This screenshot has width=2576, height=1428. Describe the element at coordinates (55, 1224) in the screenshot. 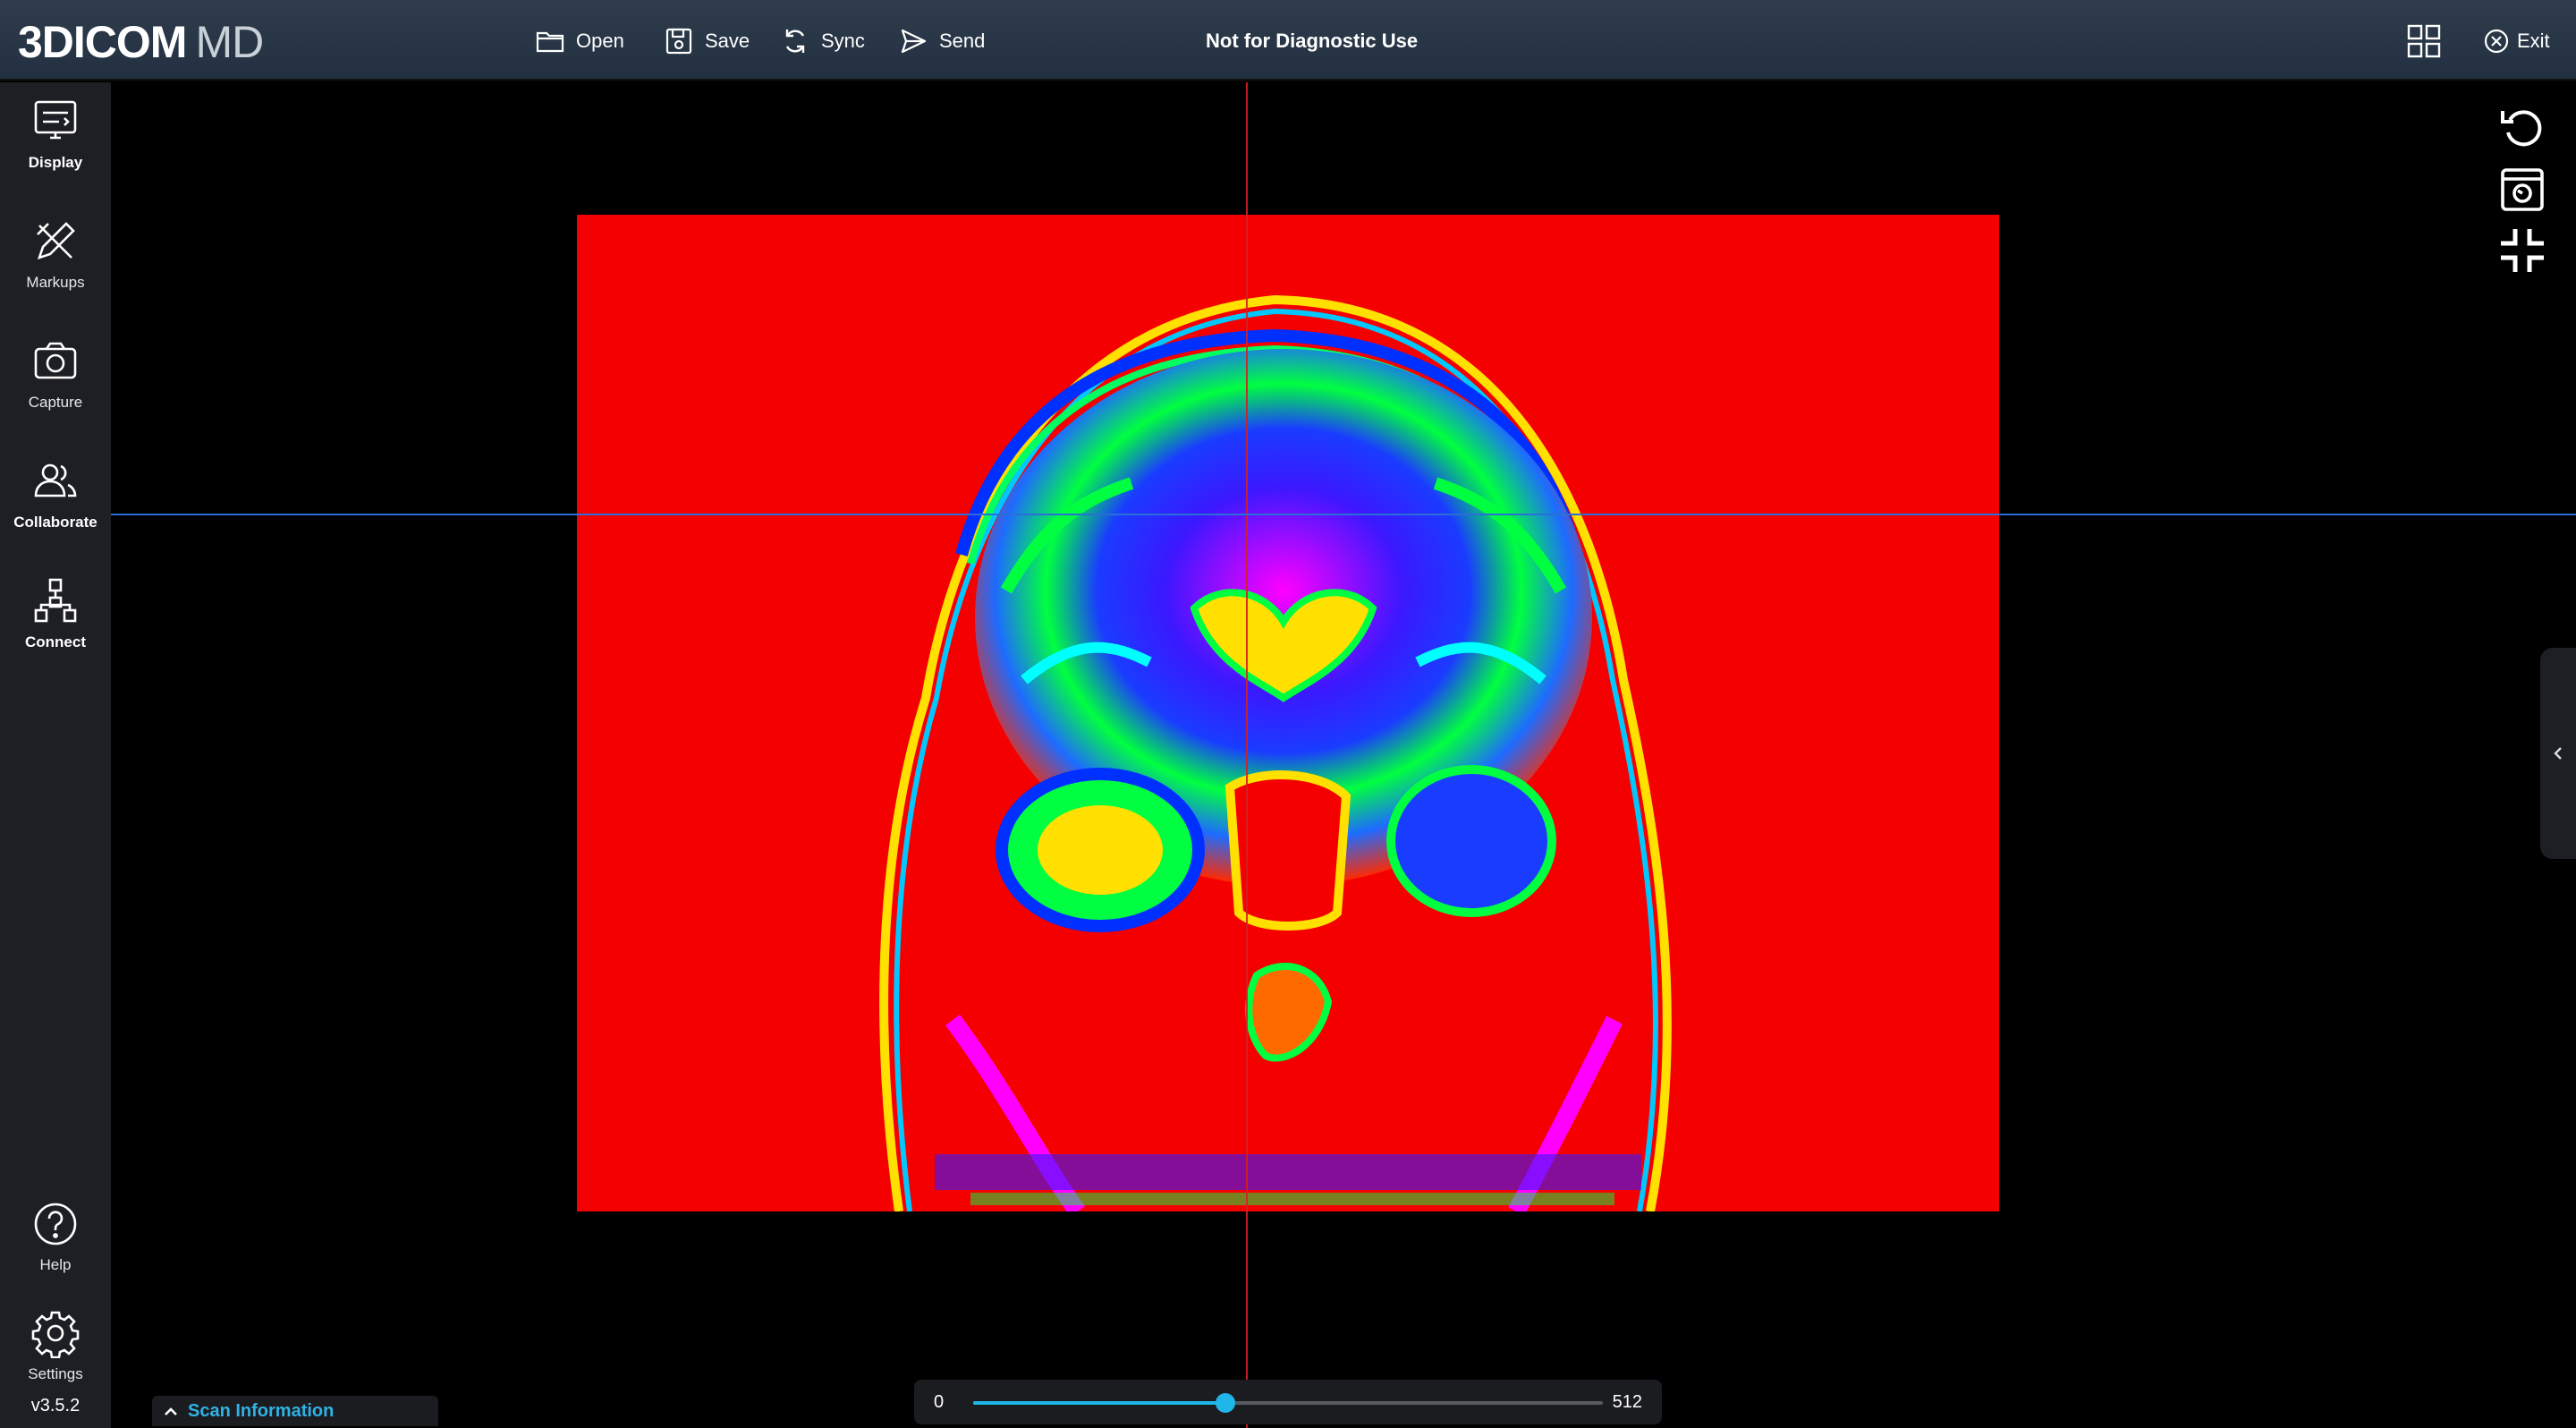

I see `help-icon` at that location.